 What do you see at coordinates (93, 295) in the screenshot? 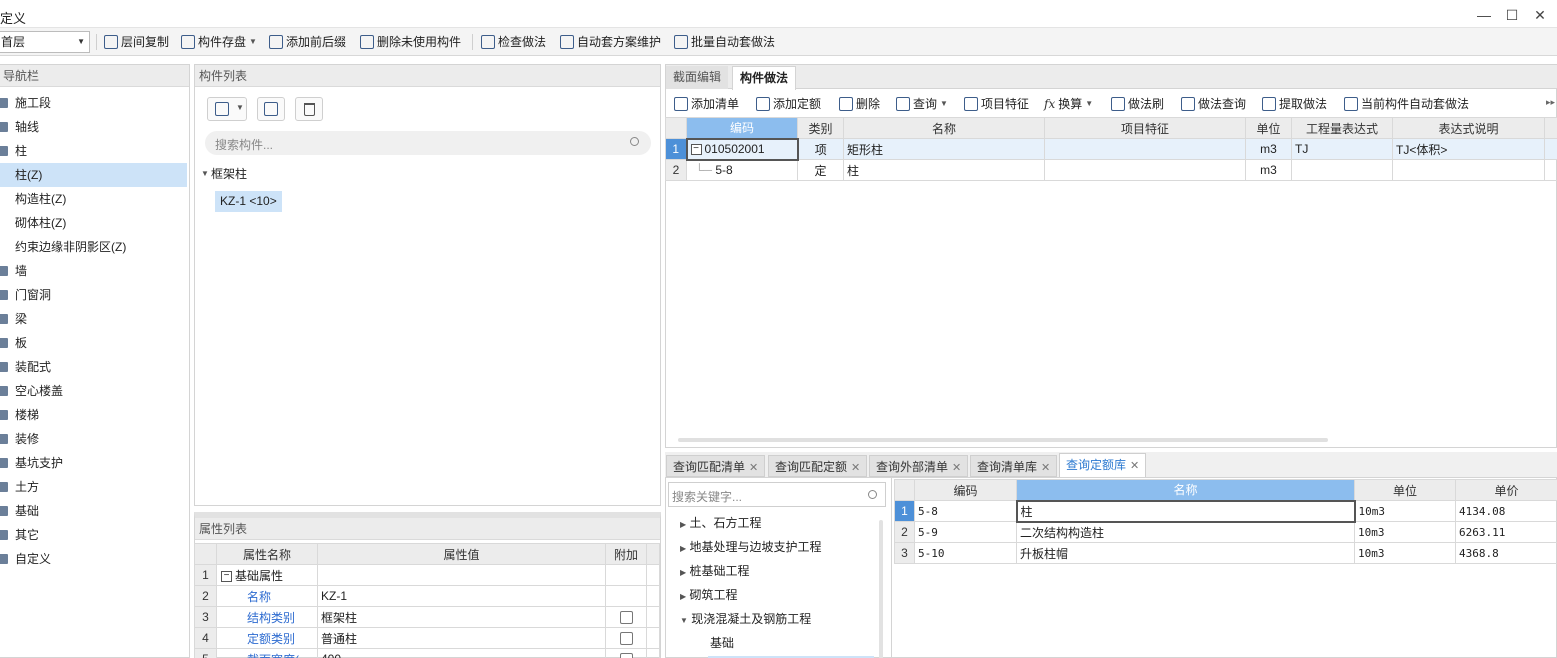
I see `nav-item-door-window: 门窗洞` at bounding box center [93, 295].